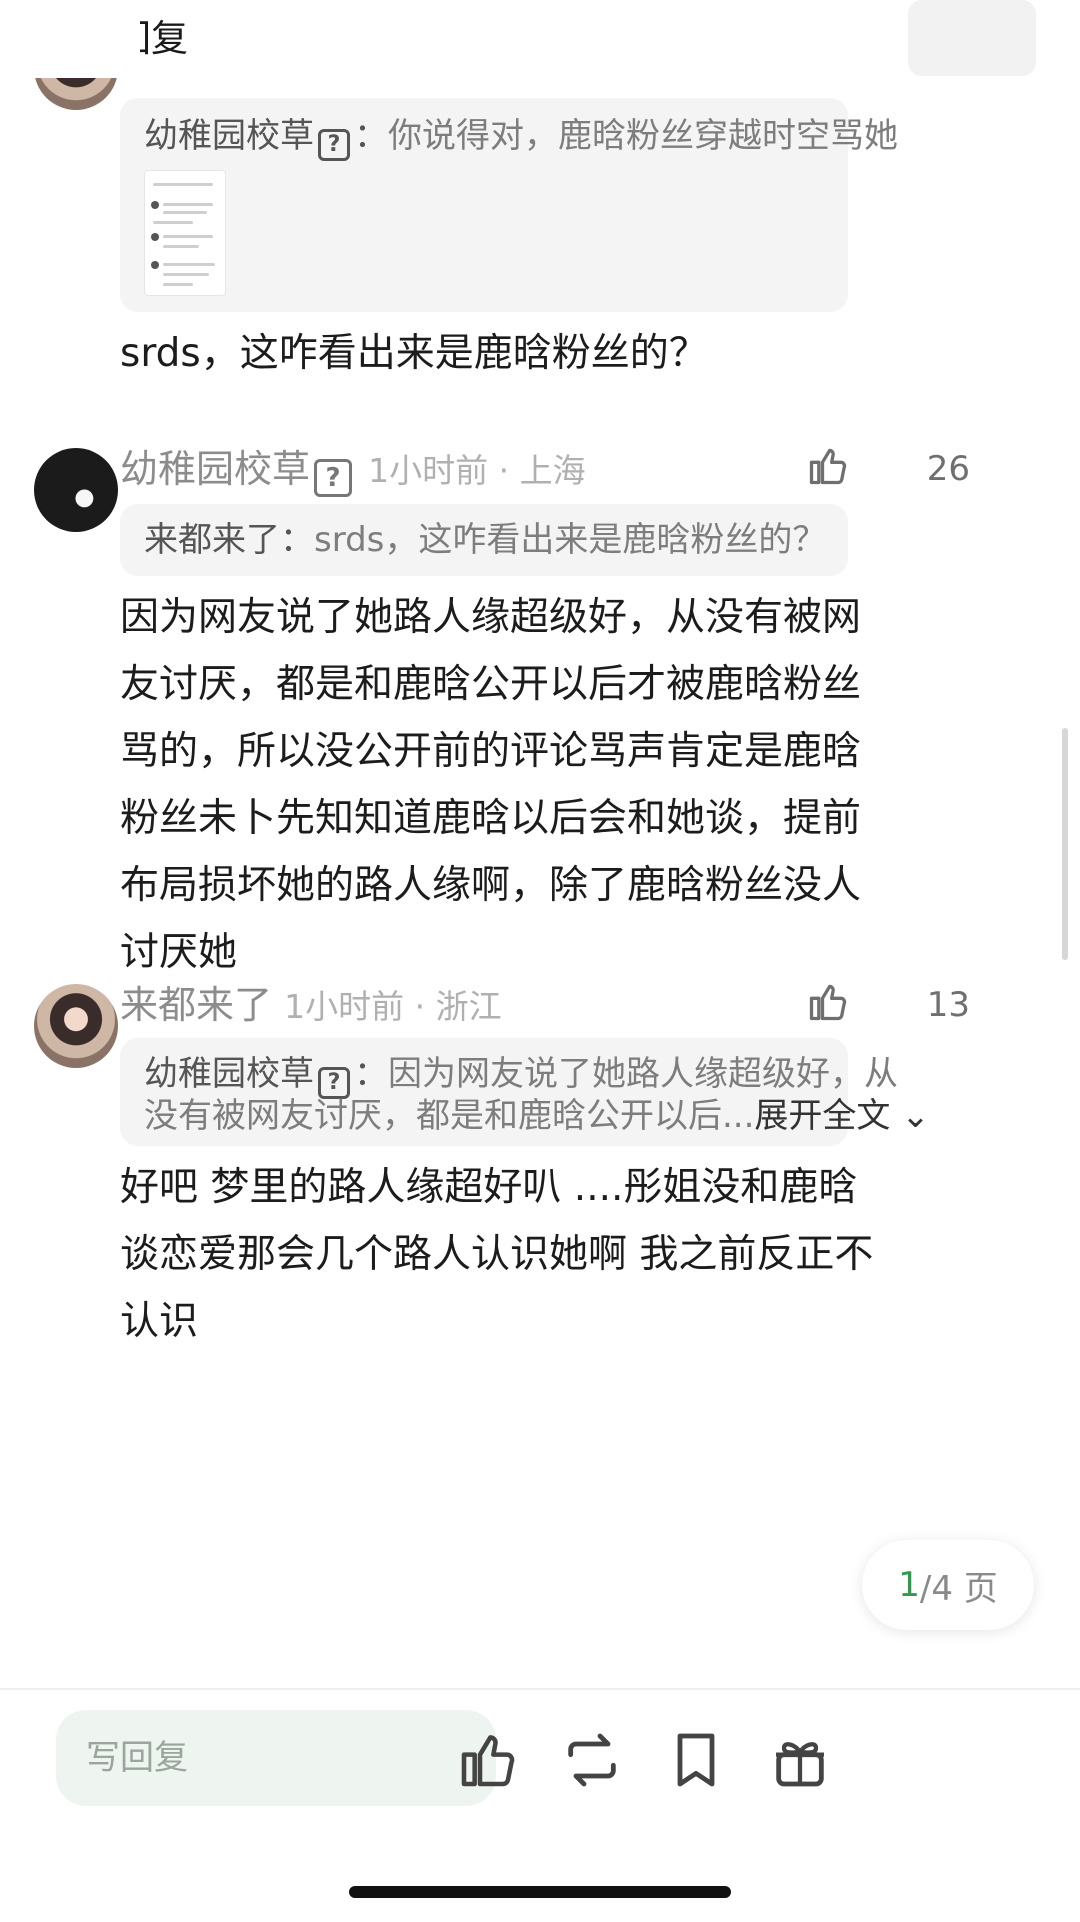 This screenshot has height=1922, width=1080. What do you see at coordinates (909, 1585) in the screenshot?
I see `current-page: 1` at bounding box center [909, 1585].